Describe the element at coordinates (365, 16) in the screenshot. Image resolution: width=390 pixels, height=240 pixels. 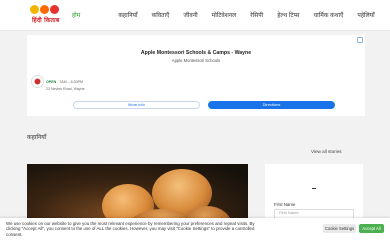
I see `nav-item-riddles: पहेलियाँ` at that location.